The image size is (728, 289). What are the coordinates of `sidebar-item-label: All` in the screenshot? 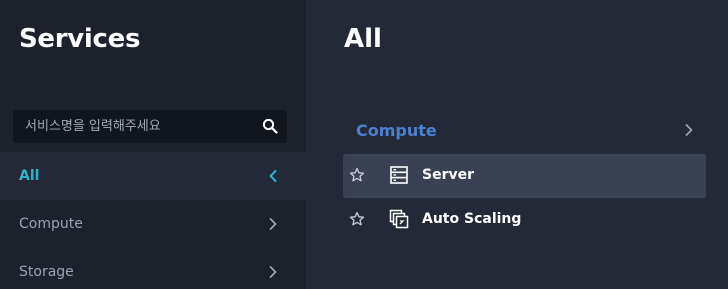 It's located at (29, 176).